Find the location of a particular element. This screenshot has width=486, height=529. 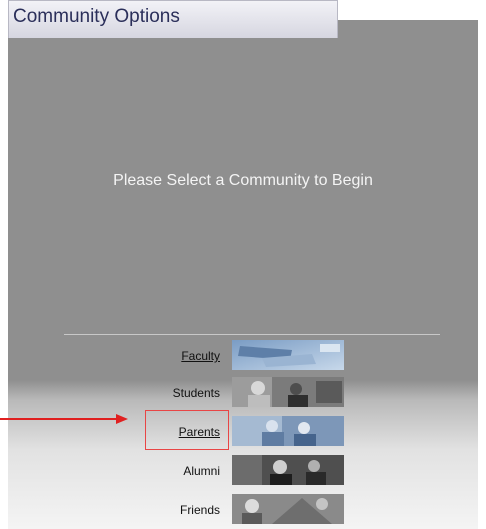

divider is located at coordinates (252, 334).